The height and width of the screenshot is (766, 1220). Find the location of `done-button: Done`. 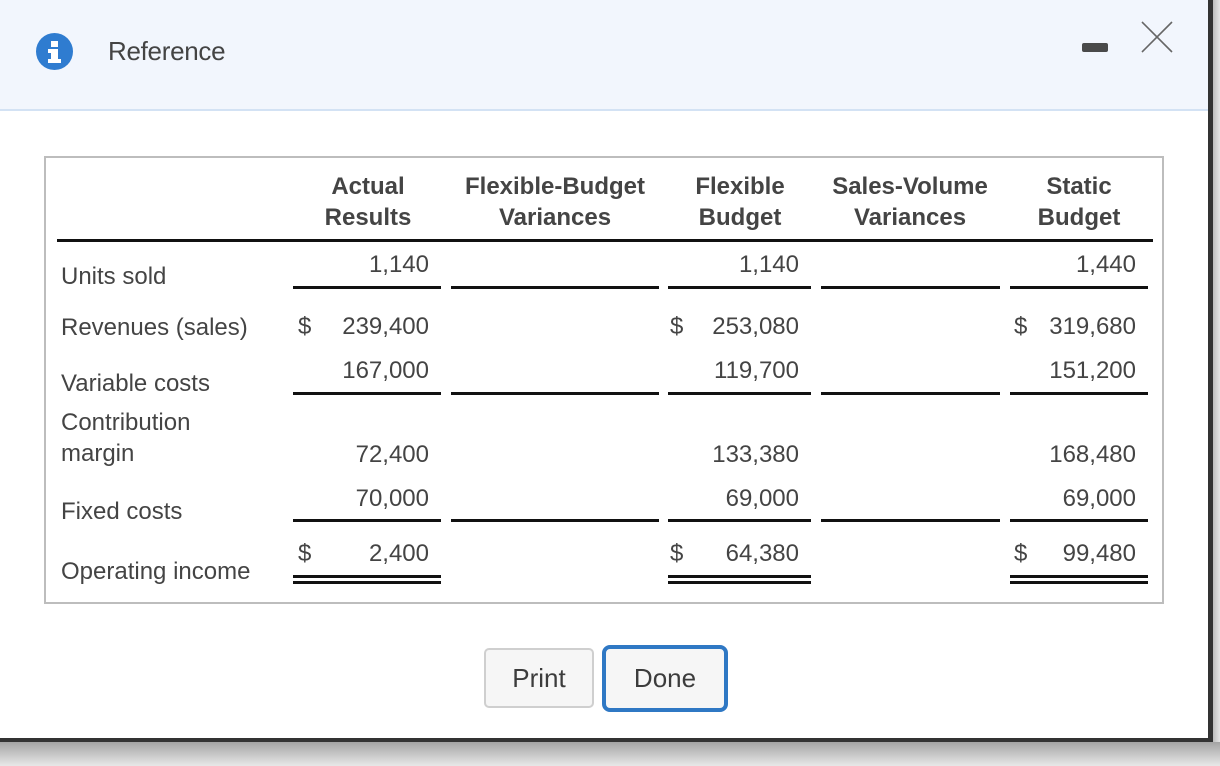

done-button: Done is located at coordinates (665, 678).